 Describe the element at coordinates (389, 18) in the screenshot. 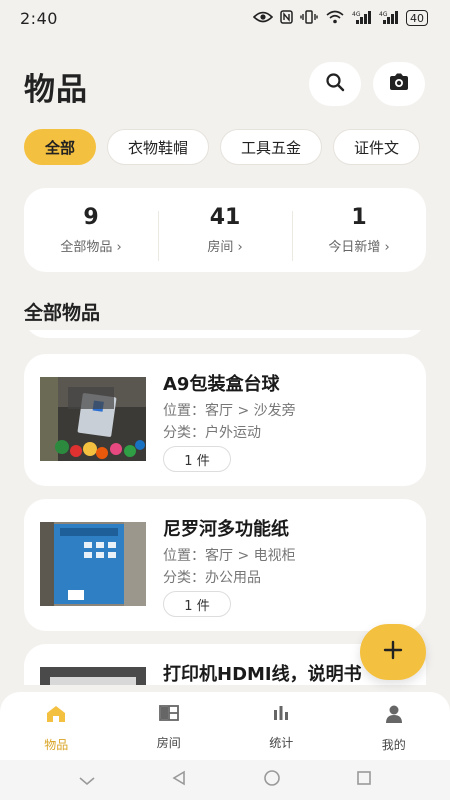

I see `signal-icon-2: 4G` at that location.